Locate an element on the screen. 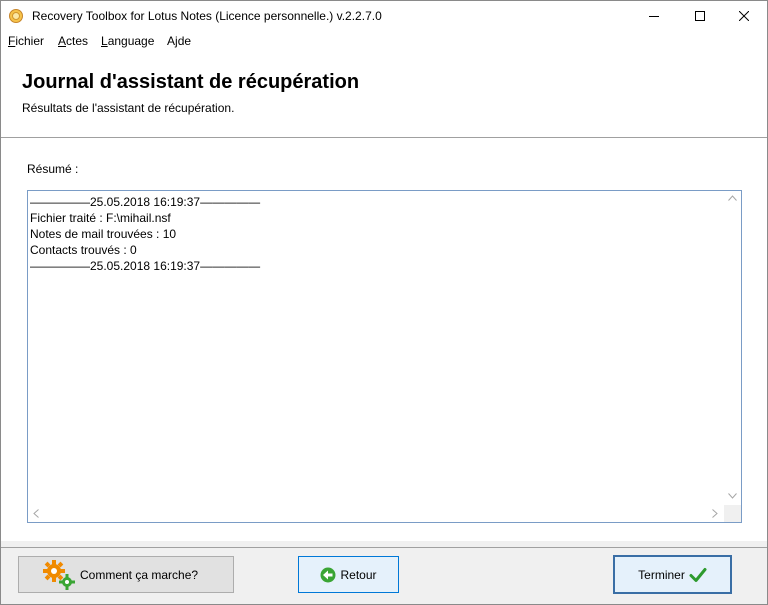  maximize-button is located at coordinates (700, 16).